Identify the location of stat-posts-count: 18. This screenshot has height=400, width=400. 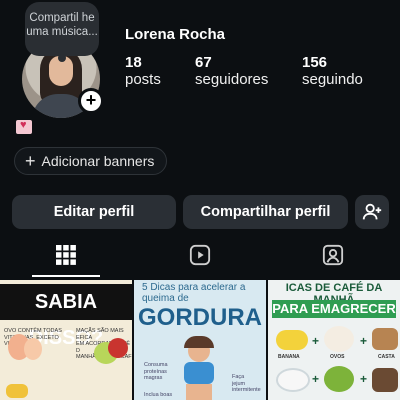
(133, 62).